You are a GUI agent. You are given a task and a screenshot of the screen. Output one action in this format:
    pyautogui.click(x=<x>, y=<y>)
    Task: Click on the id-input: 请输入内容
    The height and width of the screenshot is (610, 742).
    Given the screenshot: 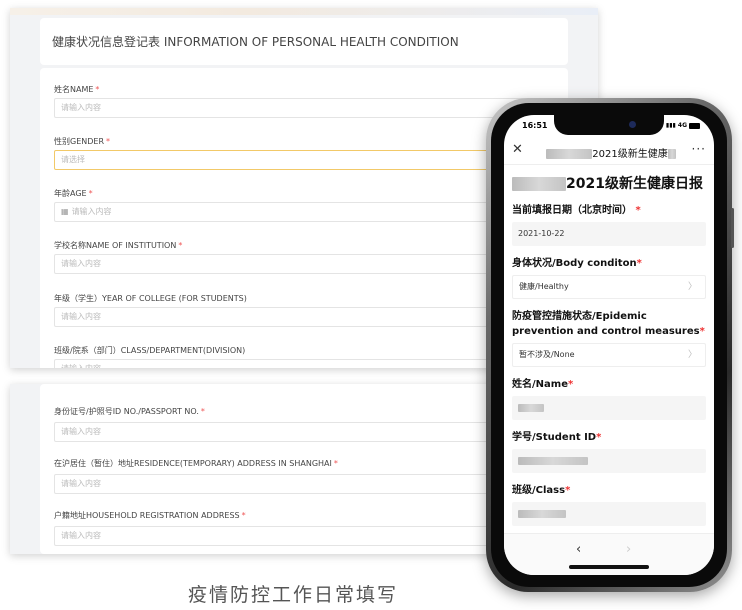 What is the action you would take?
    pyautogui.click(x=304, y=432)
    